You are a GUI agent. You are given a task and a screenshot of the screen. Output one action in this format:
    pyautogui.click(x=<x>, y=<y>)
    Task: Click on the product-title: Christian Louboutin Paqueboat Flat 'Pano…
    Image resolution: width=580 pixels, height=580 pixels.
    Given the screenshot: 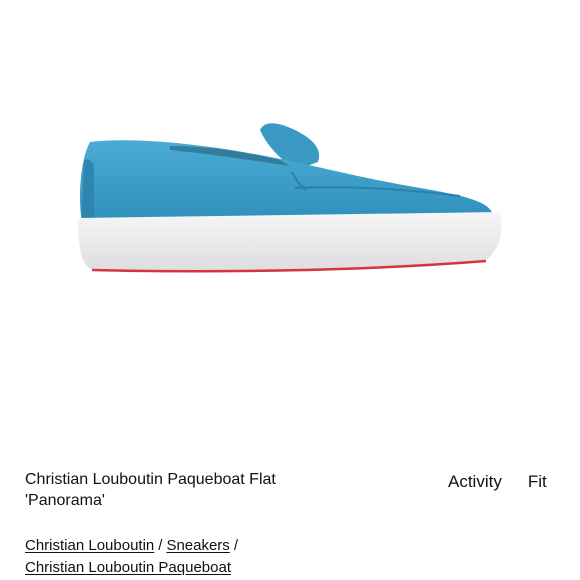 What is the action you would take?
    pyautogui.click(x=150, y=490)
    